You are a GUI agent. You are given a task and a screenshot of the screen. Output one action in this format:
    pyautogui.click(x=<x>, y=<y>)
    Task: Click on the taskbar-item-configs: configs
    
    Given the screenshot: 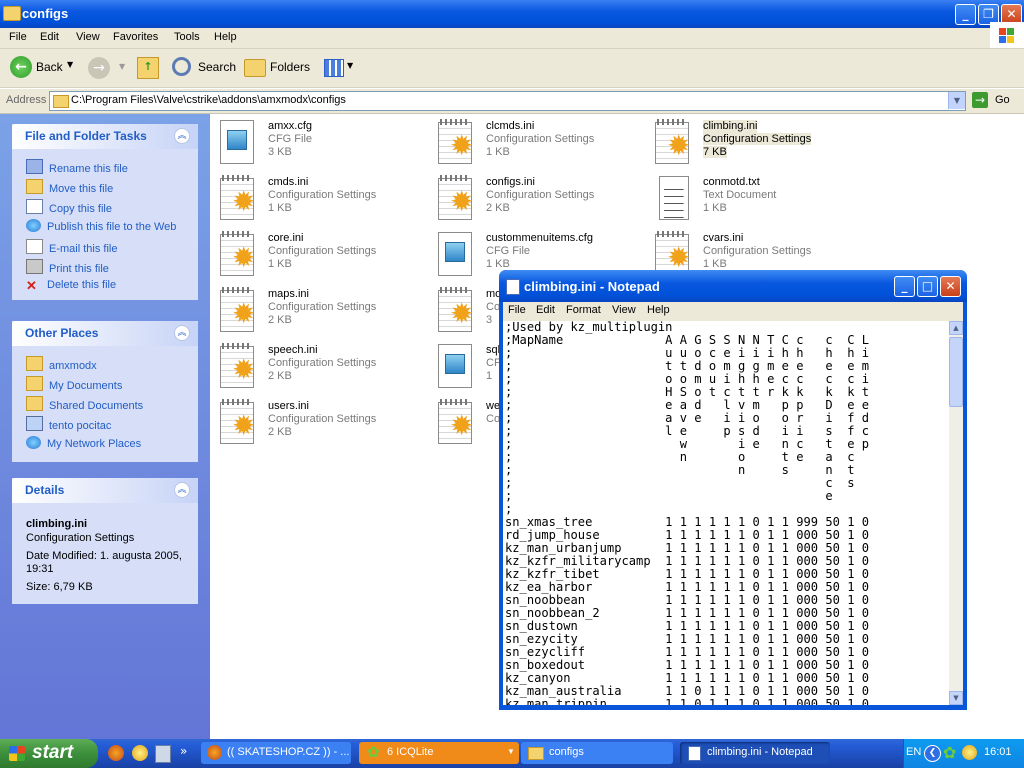 What is the action you would take?
    pyautogui.click(x=597, y=753)
    